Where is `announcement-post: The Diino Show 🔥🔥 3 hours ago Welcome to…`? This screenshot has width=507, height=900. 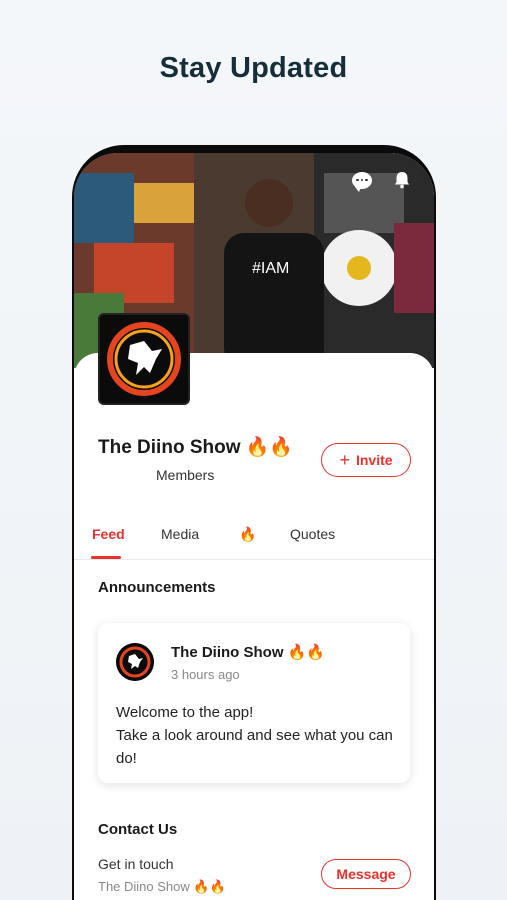
announcement-post: The Diino Show 🔥🔥 3 hours ago Welcome to… is located at coordinates (254, 703).